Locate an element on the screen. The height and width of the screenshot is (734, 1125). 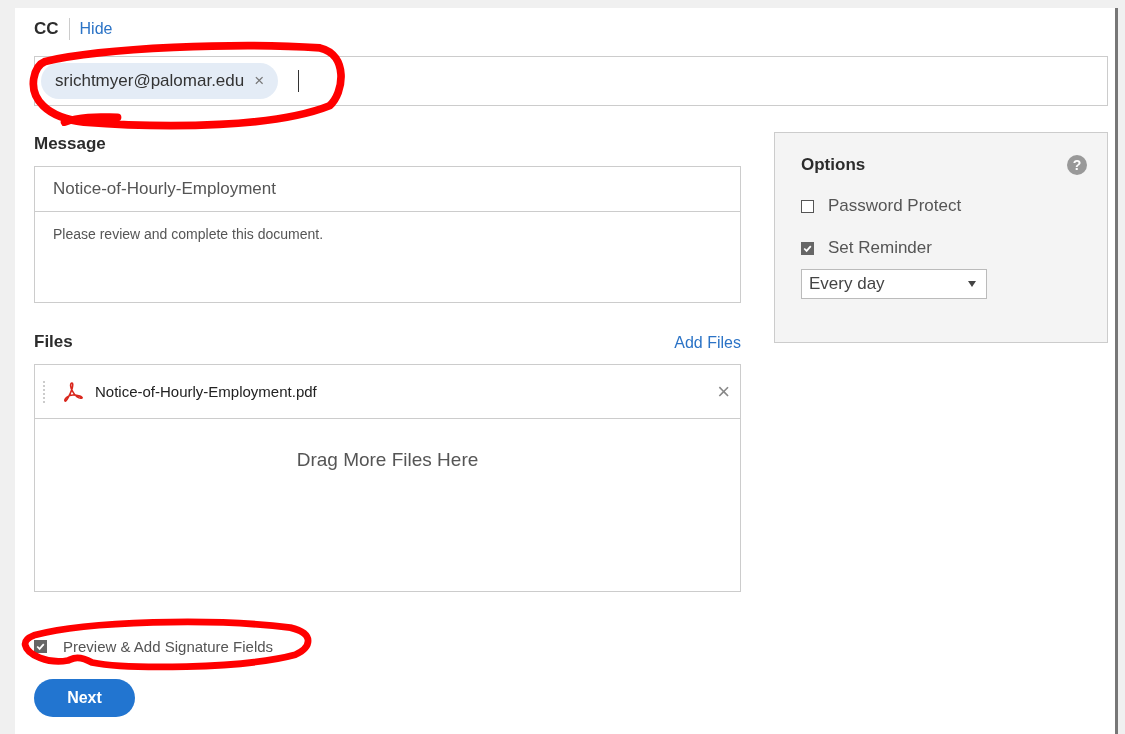
files-label: Files is located at coordinates (53, 342).